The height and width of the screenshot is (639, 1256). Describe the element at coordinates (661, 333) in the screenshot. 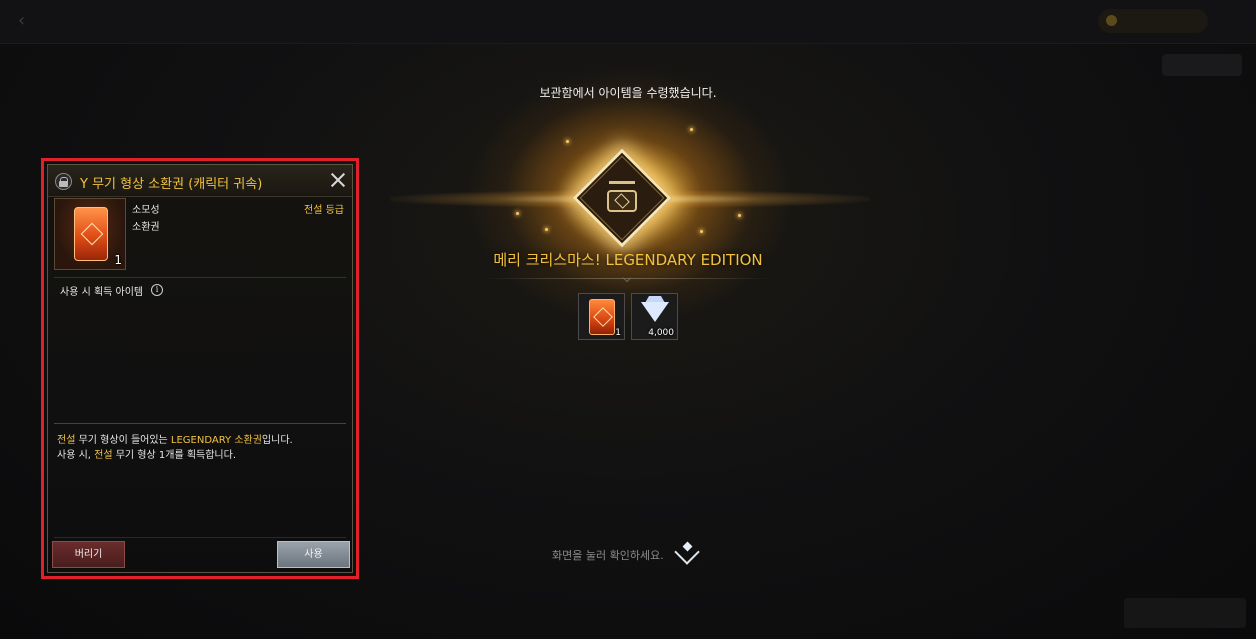

I see `reward-item-qty: 4,000` at that location.